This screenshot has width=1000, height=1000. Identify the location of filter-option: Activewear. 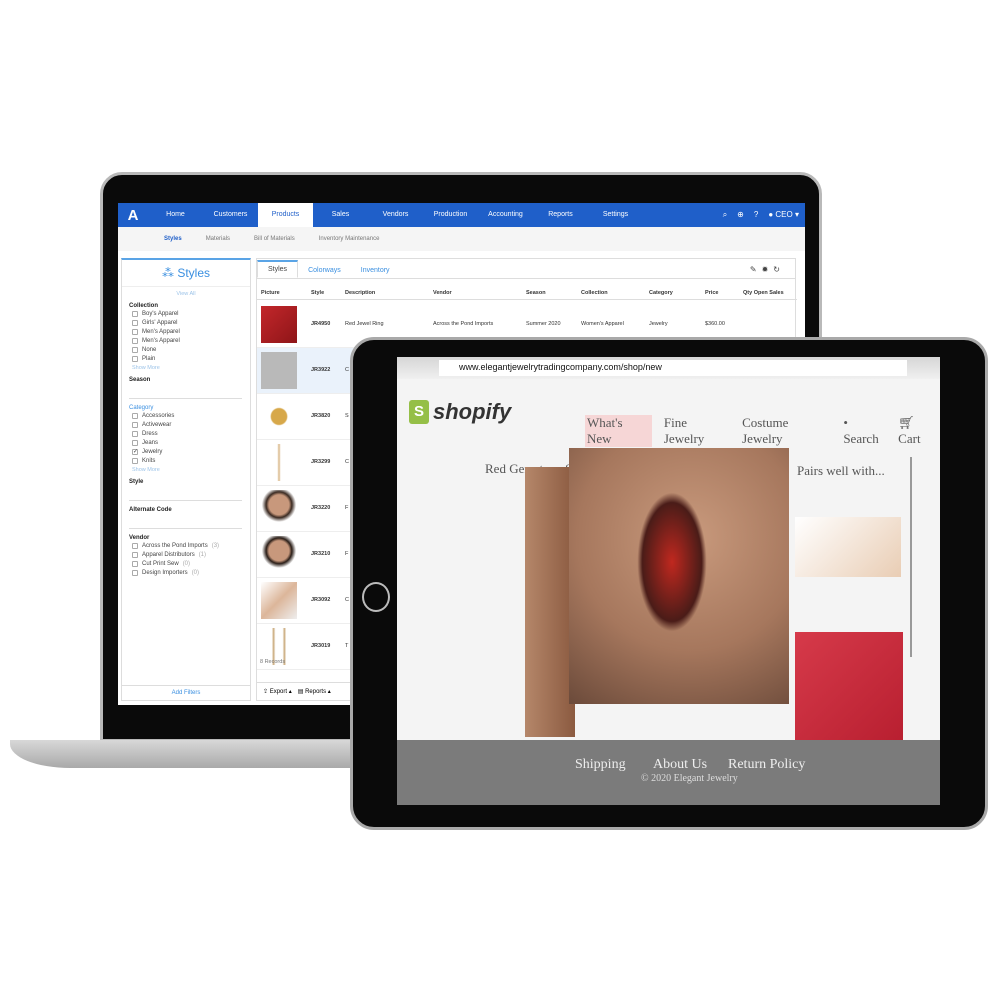
(191, 425).